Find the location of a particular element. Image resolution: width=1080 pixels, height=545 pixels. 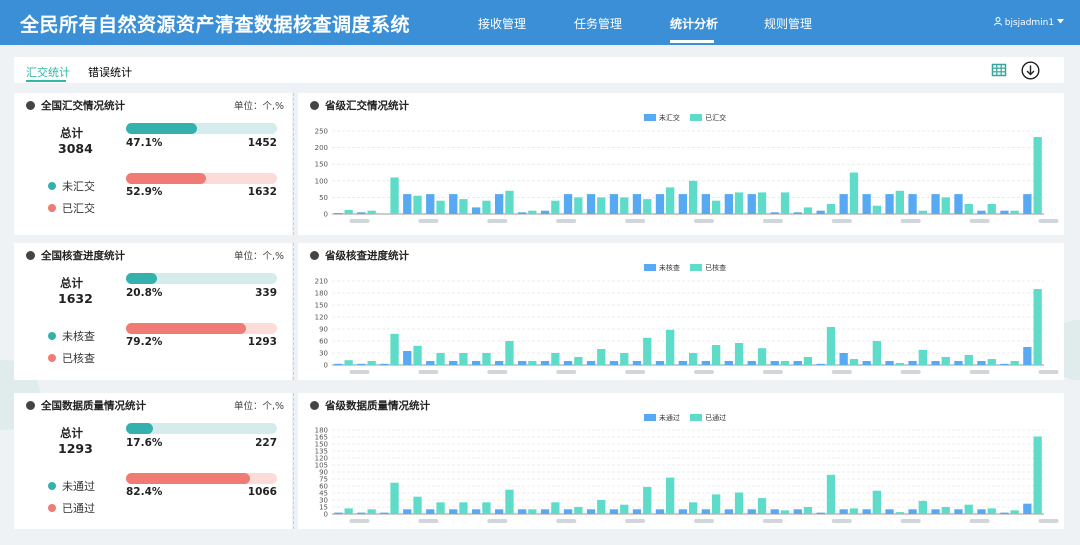

globe-icon is located at coordinates (30, 405).